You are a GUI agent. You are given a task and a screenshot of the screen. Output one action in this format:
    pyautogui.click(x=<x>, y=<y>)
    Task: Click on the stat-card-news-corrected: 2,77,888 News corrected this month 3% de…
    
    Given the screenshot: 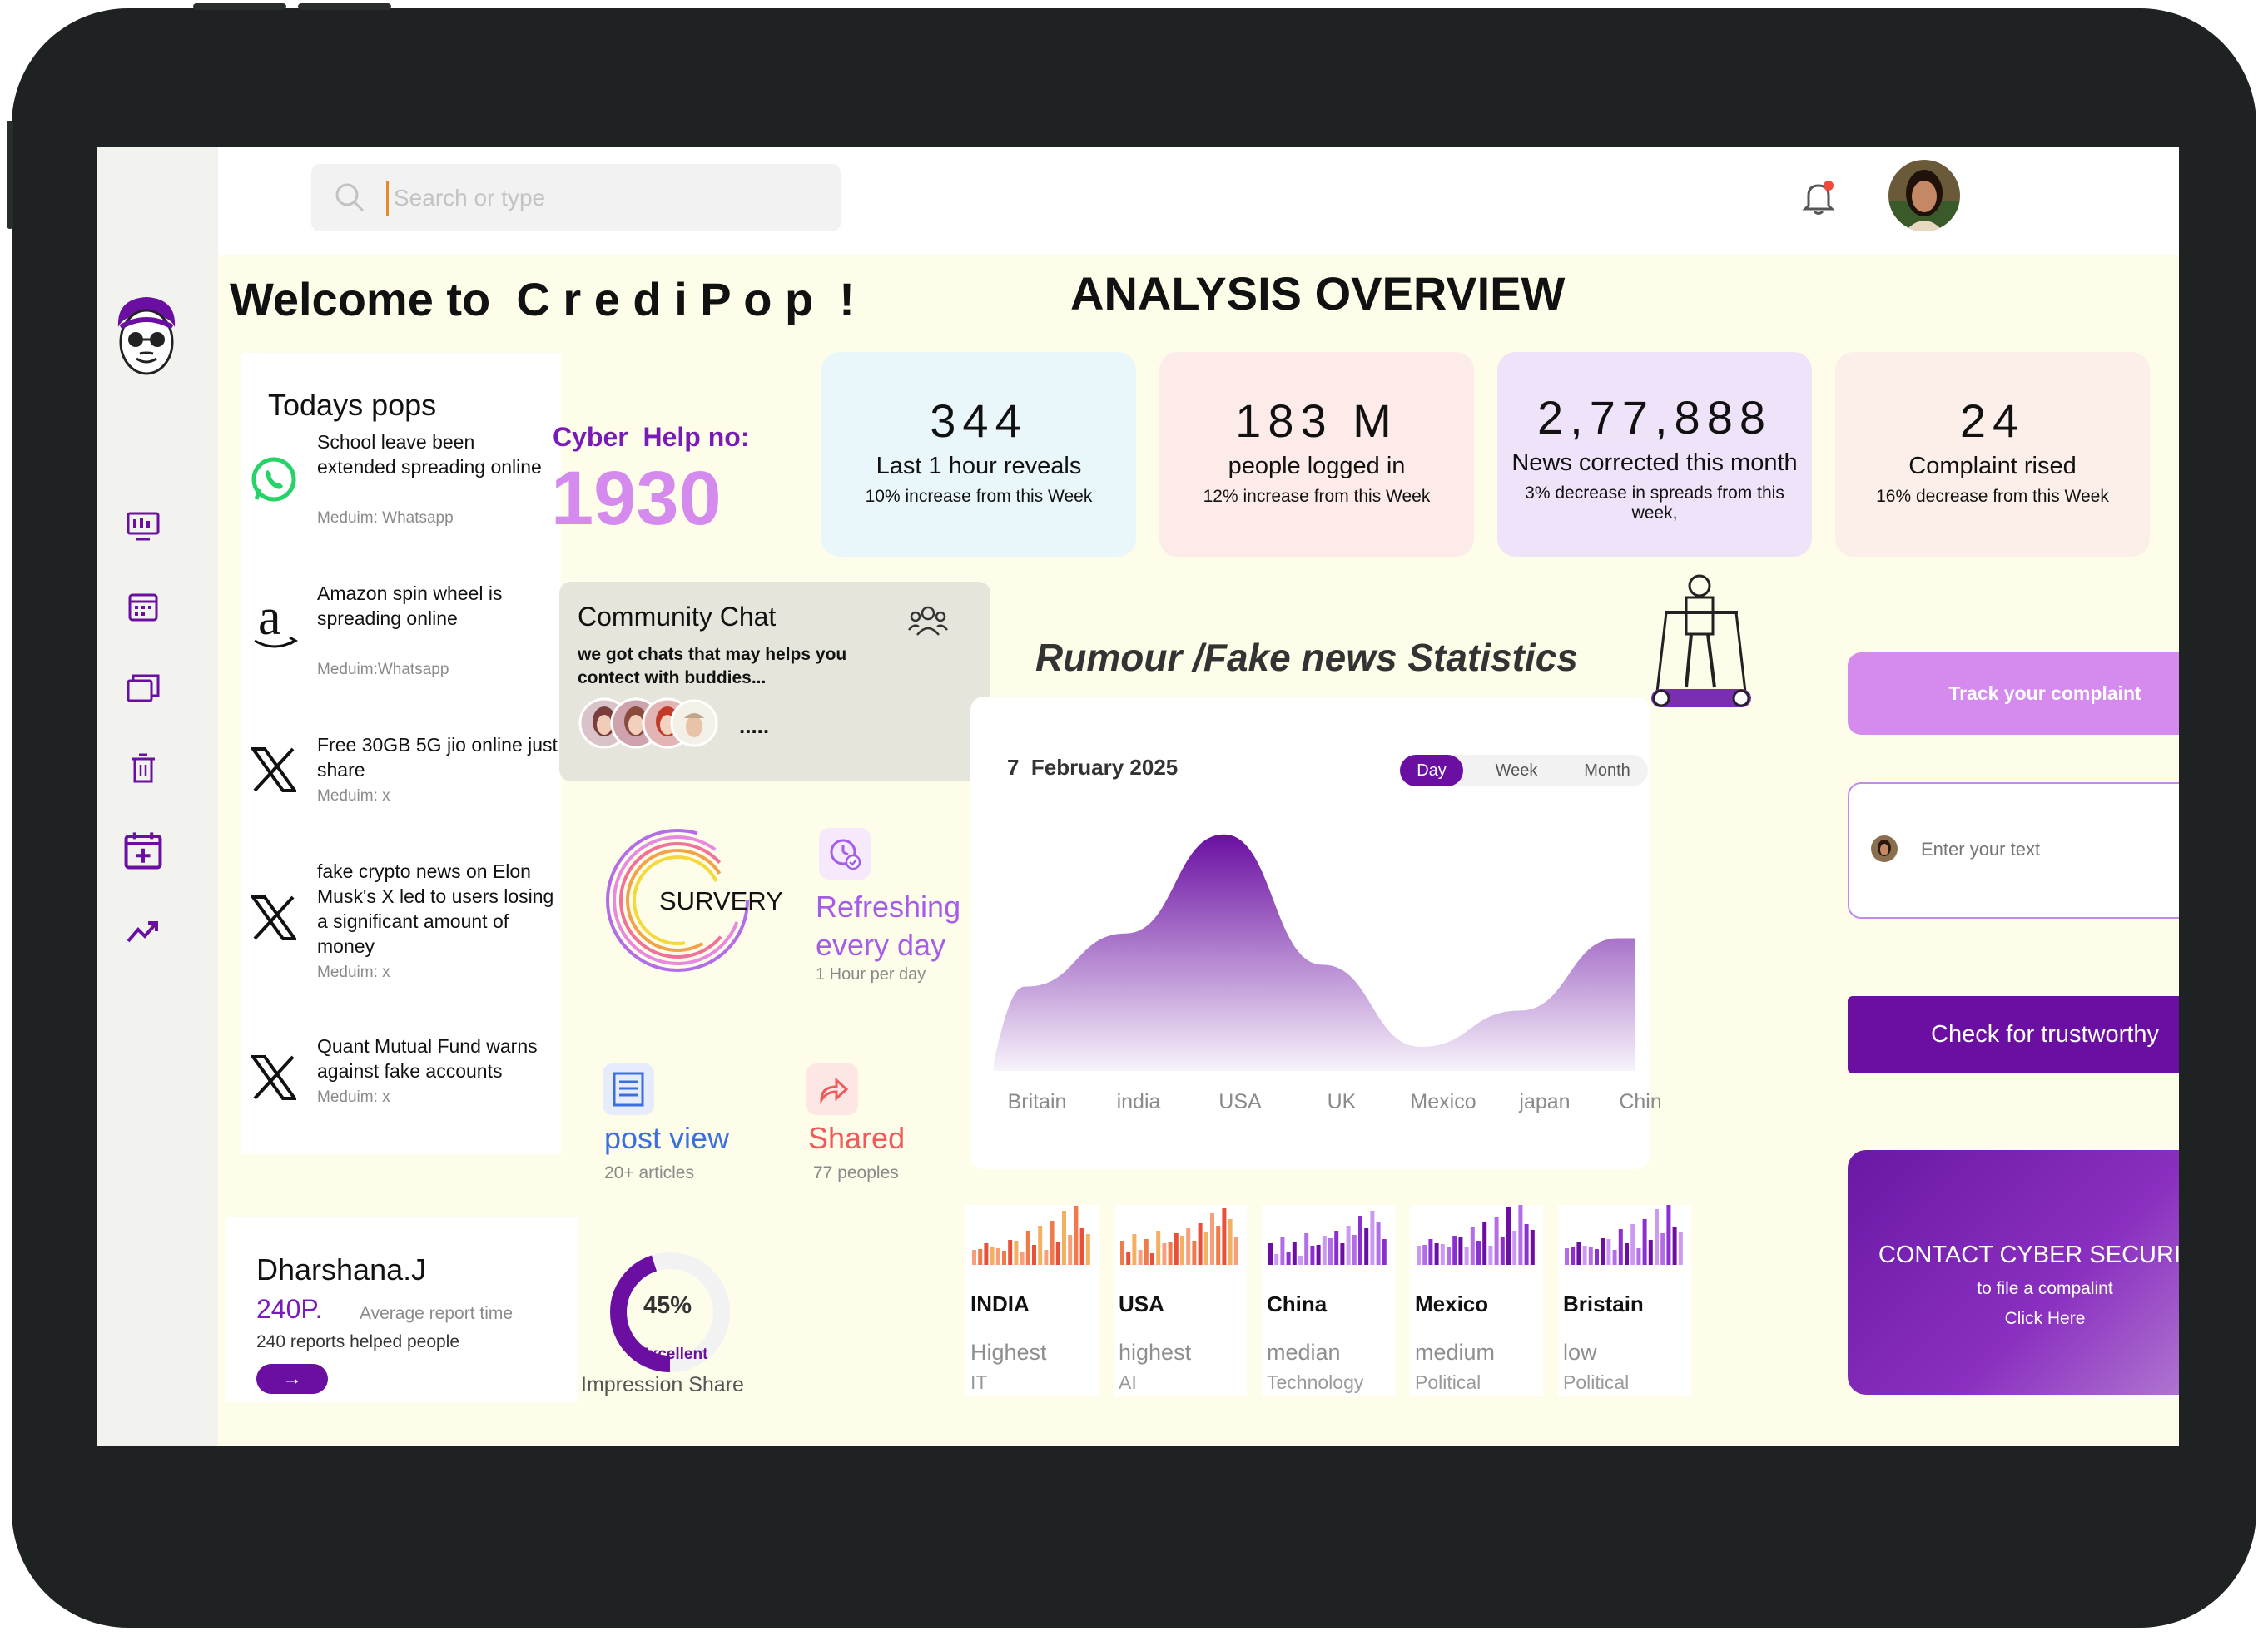 What is the action you would take?
    pyautogui.click(x=1654, y=455)
    